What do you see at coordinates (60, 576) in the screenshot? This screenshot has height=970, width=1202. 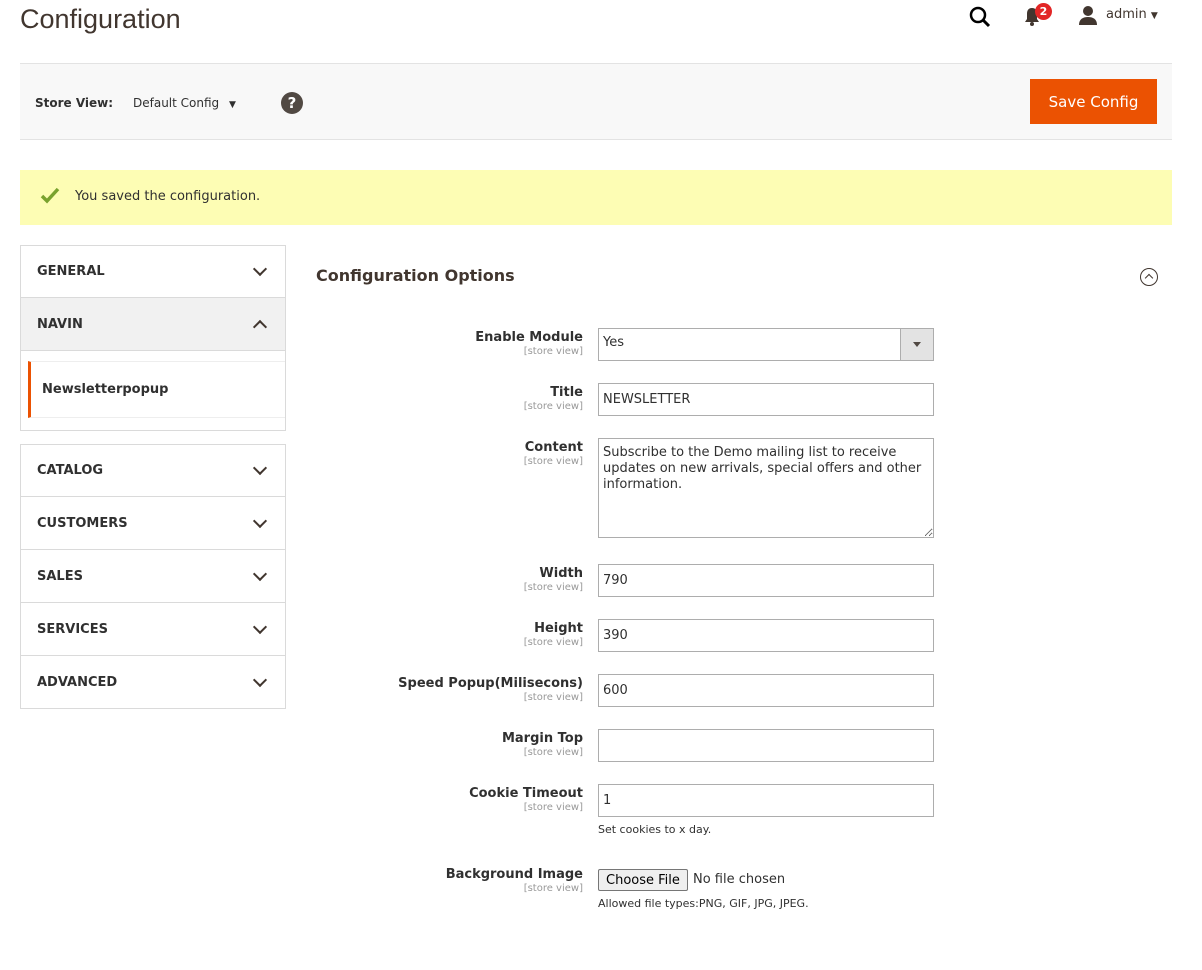 I see `sidebar-item-label: SALES` at bounding box center [60, 576].